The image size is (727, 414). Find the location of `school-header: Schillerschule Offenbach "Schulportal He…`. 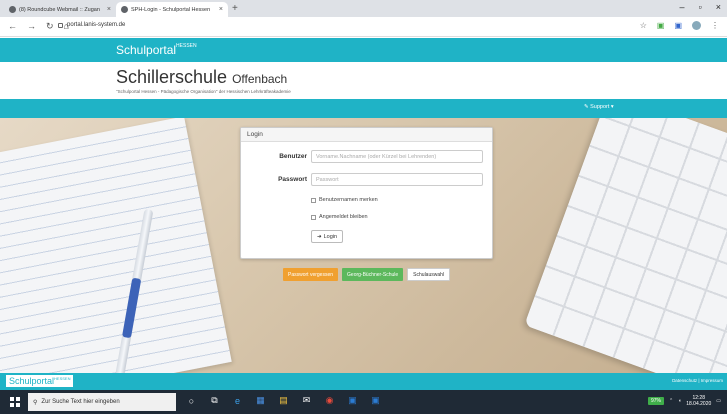

school-header: Schillerschule Offenbach "Schulportal He… is located at coordinates (363, 80).